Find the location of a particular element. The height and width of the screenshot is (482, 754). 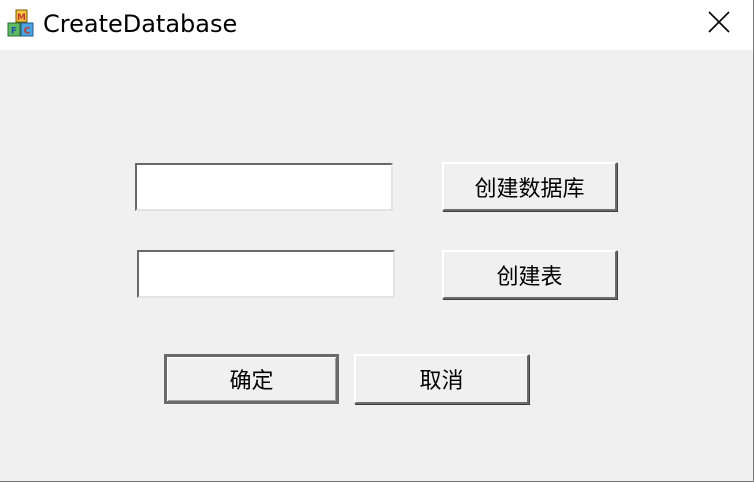

close-icon is located at coordinates (719, 24).